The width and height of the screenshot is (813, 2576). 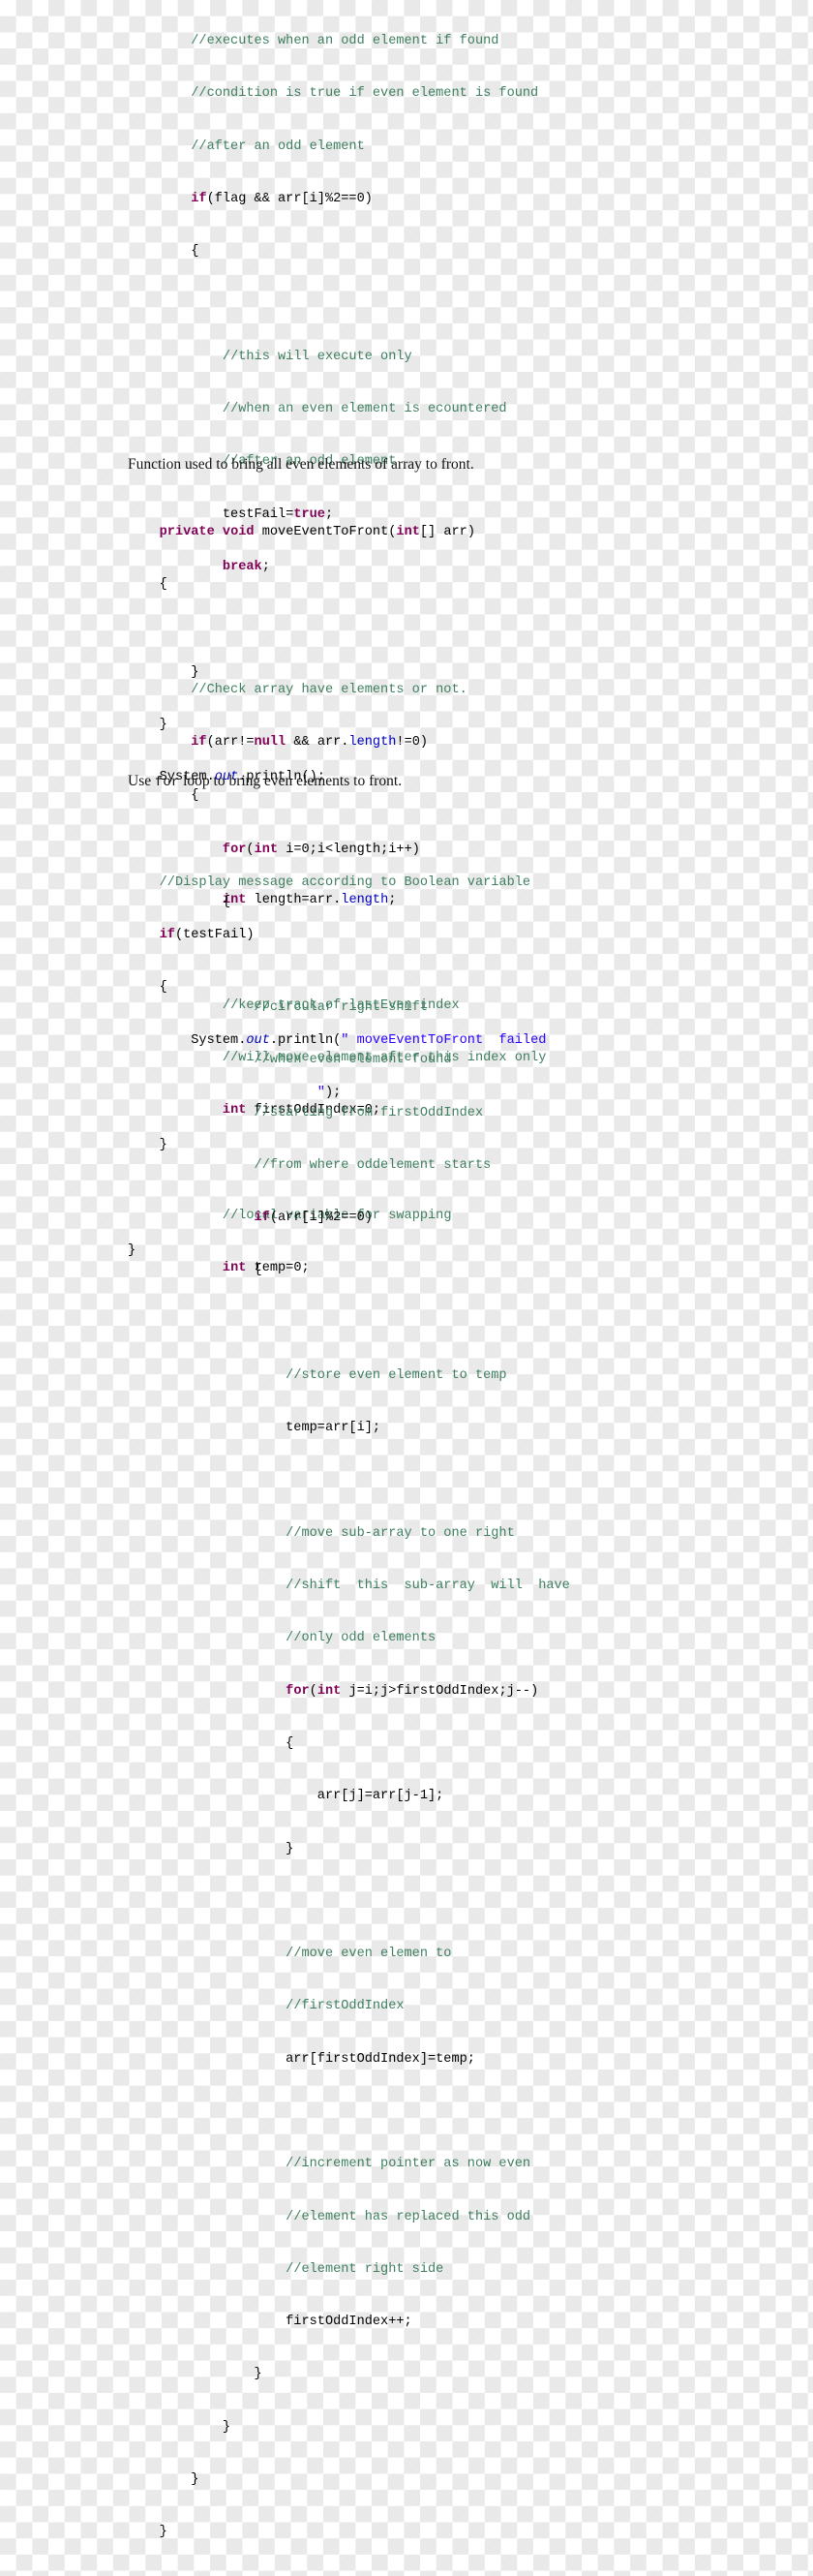 What do you see at coordinates (254, 1428) in the screenshot?
I see `code-line: temp=arr[i];` at bounding box center [254, 1428].